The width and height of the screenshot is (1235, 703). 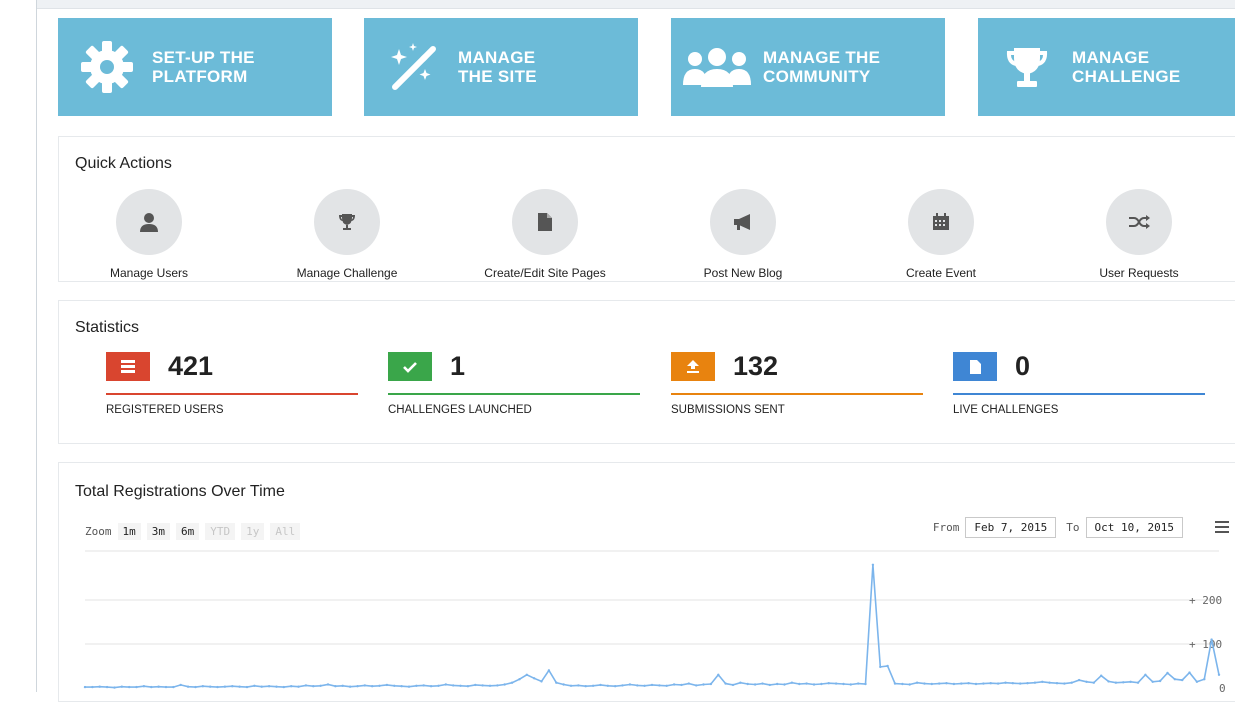 I want to click on quick-action-label: Create/Edit Site Pages, so click(x=545, y=273).